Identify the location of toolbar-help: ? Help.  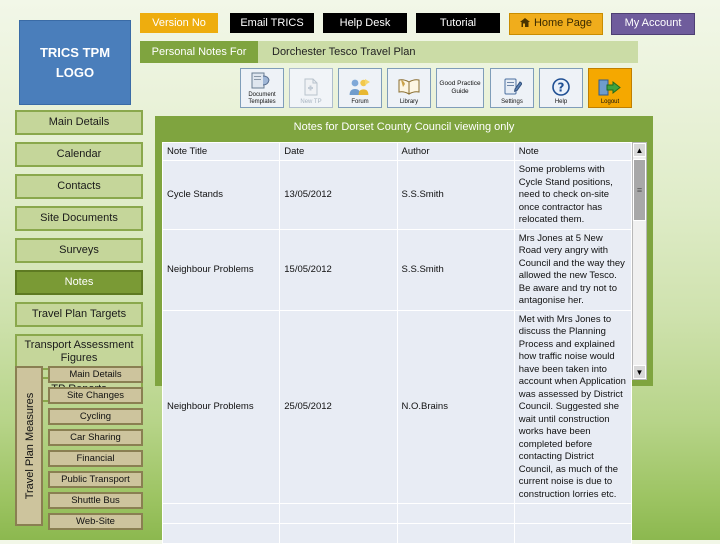
(561, 88).